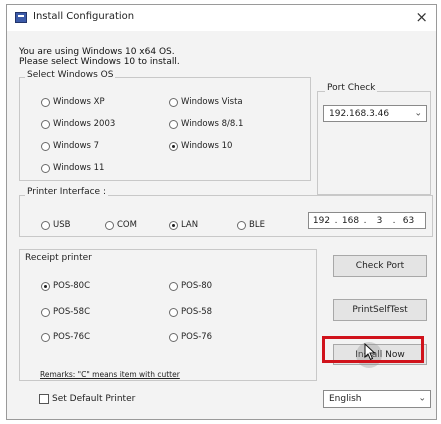  I want to click on radio-label: COM, so click(127, 225).